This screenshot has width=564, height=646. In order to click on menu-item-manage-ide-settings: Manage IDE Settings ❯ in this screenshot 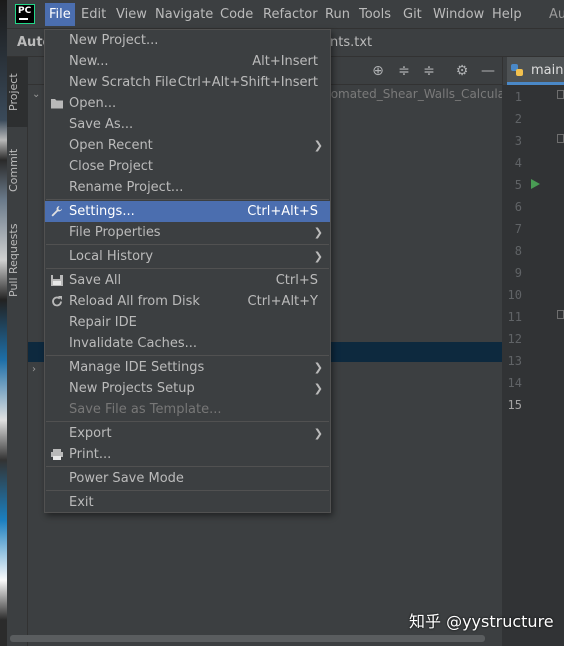, I will do `click(187, 367)`.